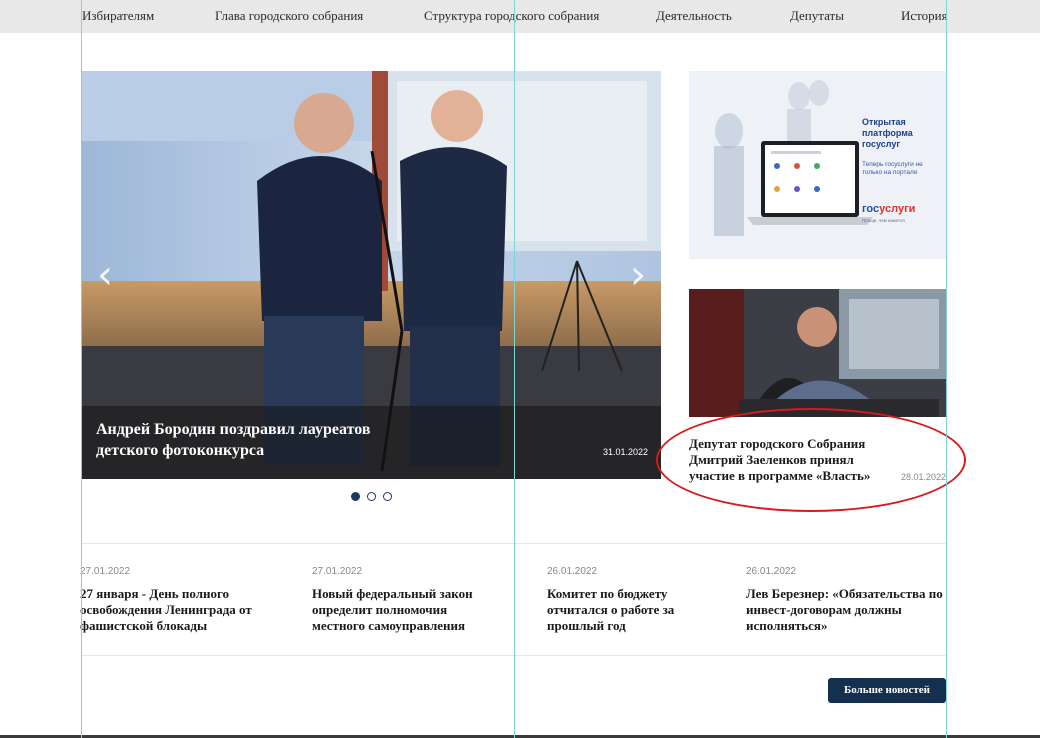 This screenshot has height=738, width=1040. What do you see at coordinates (638, 275) in the screenshot?
I see `slider-next-icon: ›` at bounding box center [638, 275].